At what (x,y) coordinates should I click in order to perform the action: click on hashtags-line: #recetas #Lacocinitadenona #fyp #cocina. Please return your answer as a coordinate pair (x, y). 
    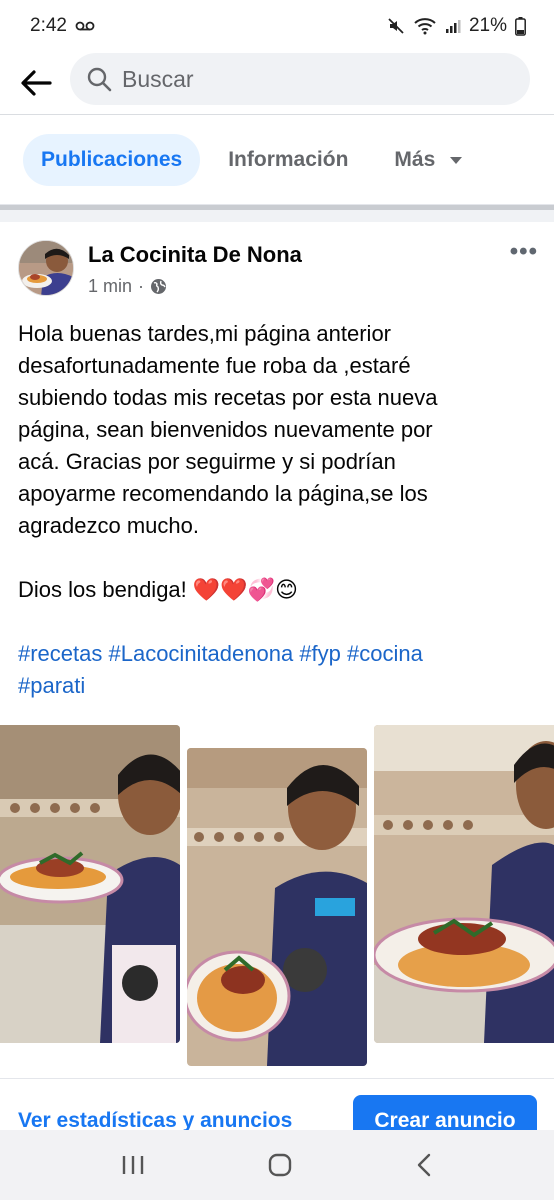
    Looking at the image, I should click on (220, 653).